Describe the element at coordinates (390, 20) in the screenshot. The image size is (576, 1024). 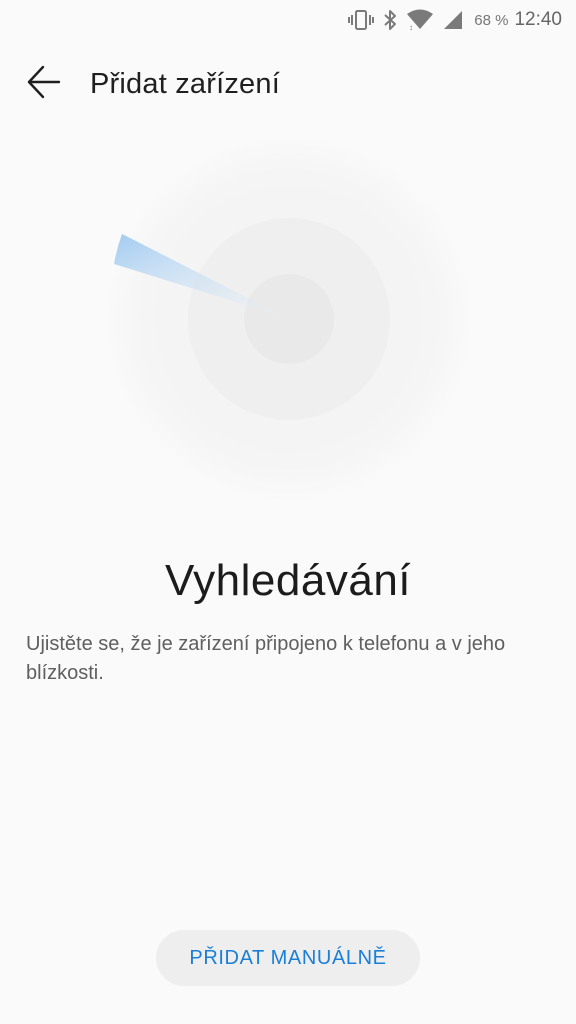
I see `bluetooth-icon` at that location.